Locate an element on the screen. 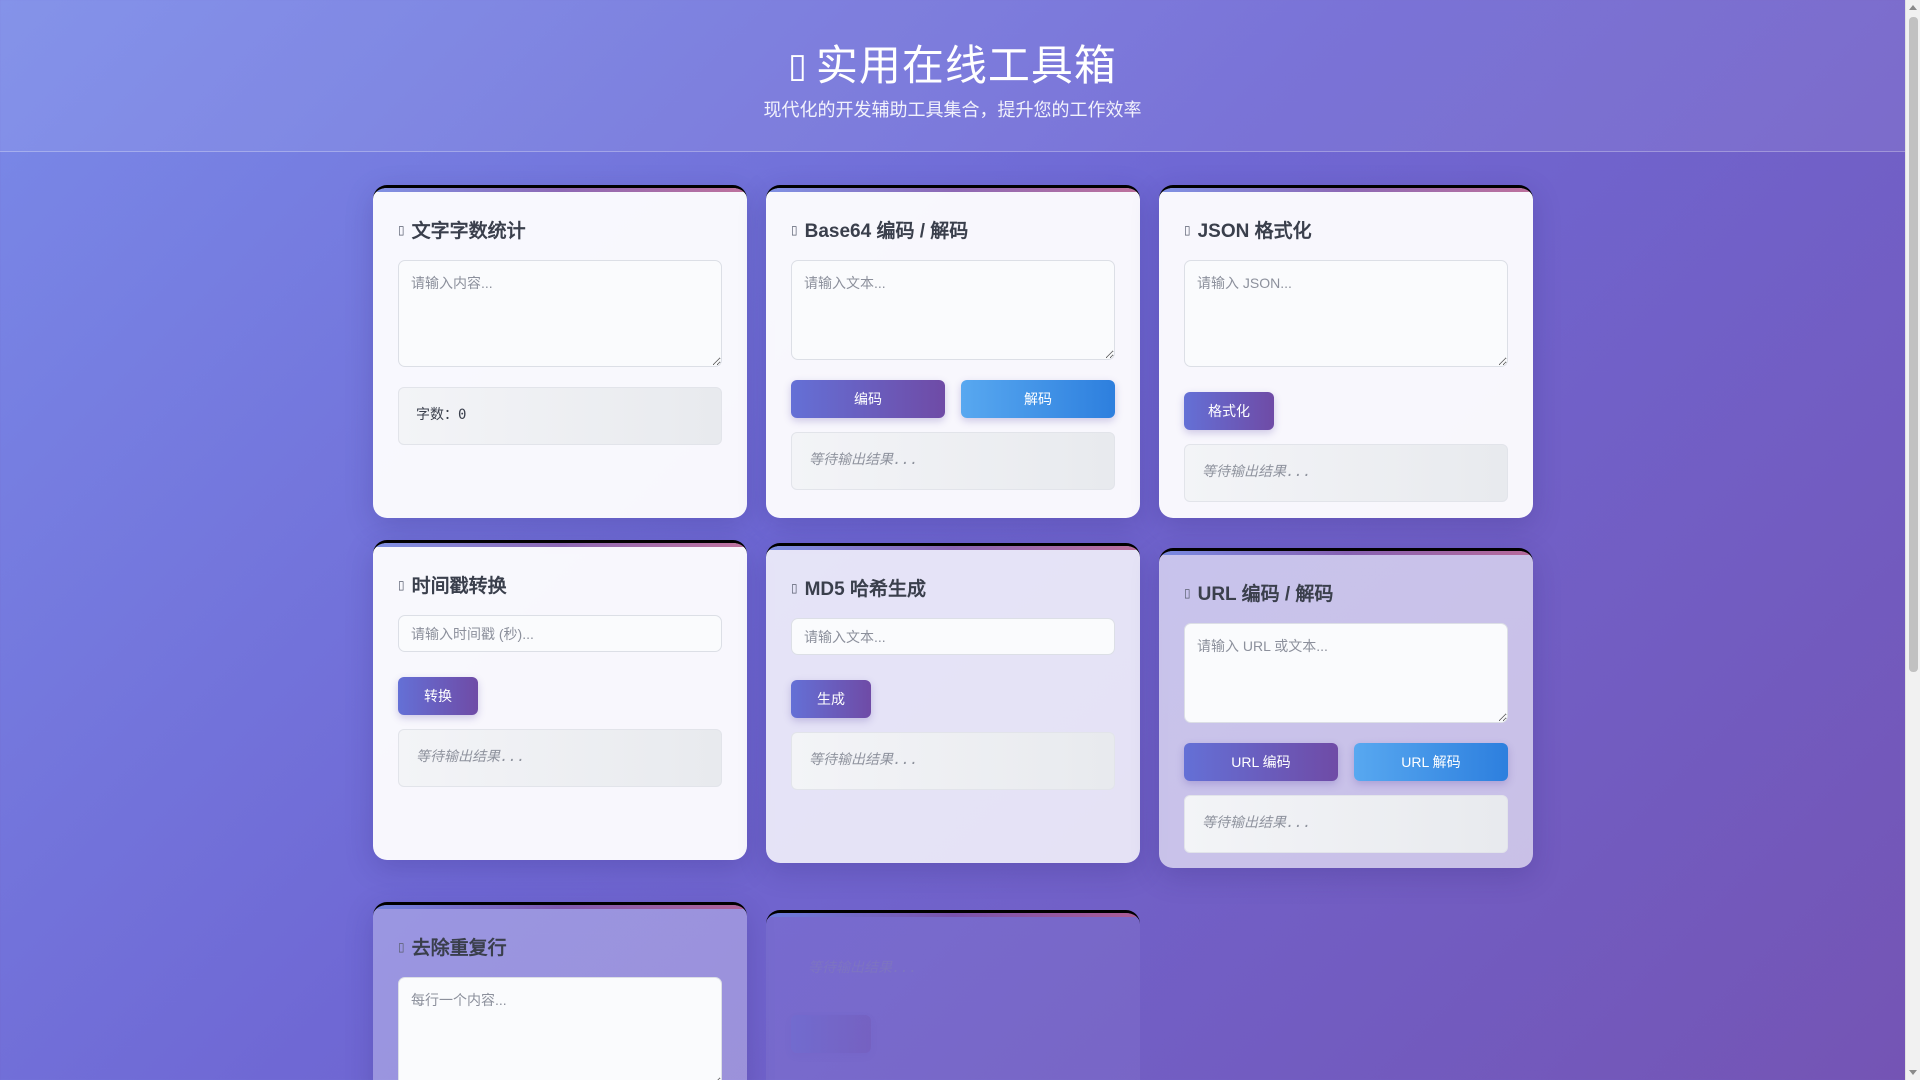 The image size is (1920, 1080). hash-icon: ▯ is located at coordinates (794, 587).